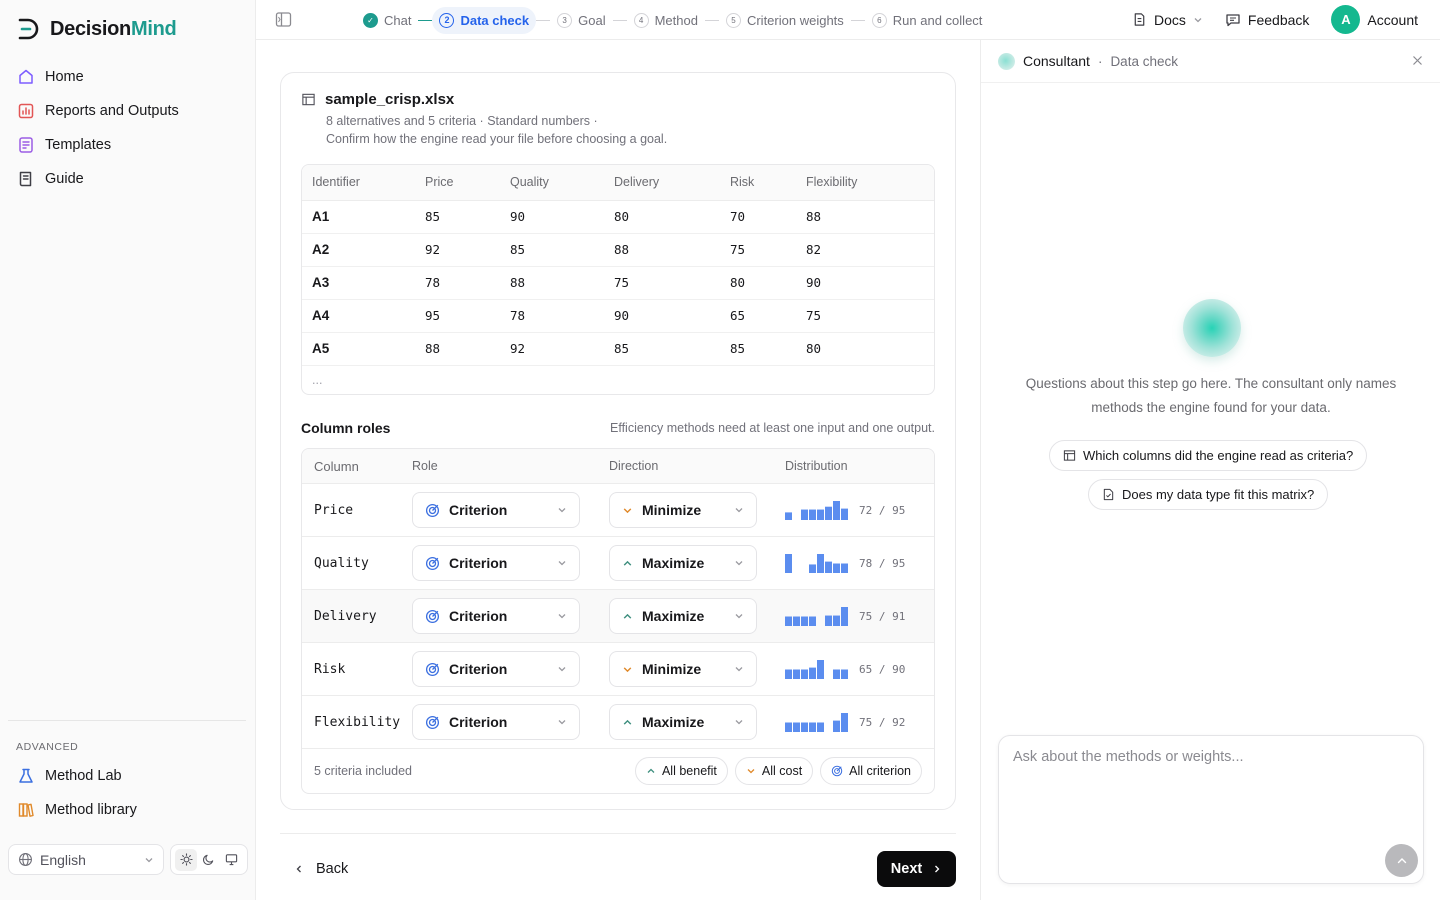 Image resolution: width=1440 pixels, height=900 pixels. I want to click on column-header: Distribution, so click(816, 466).